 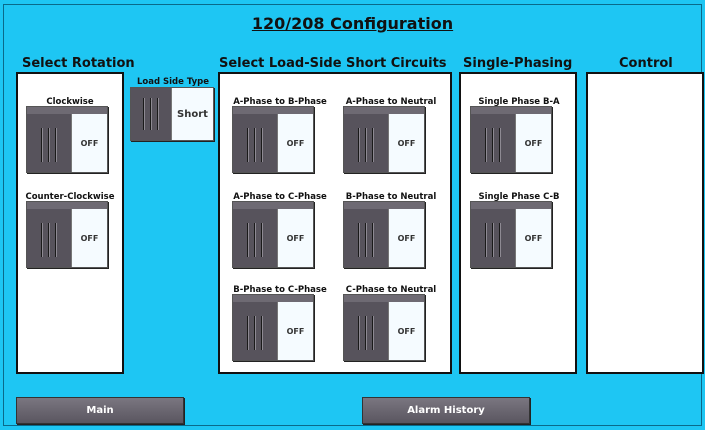 I want to click on b-phase-to-neutral-switch: OFF, so click(x=384, y=234).